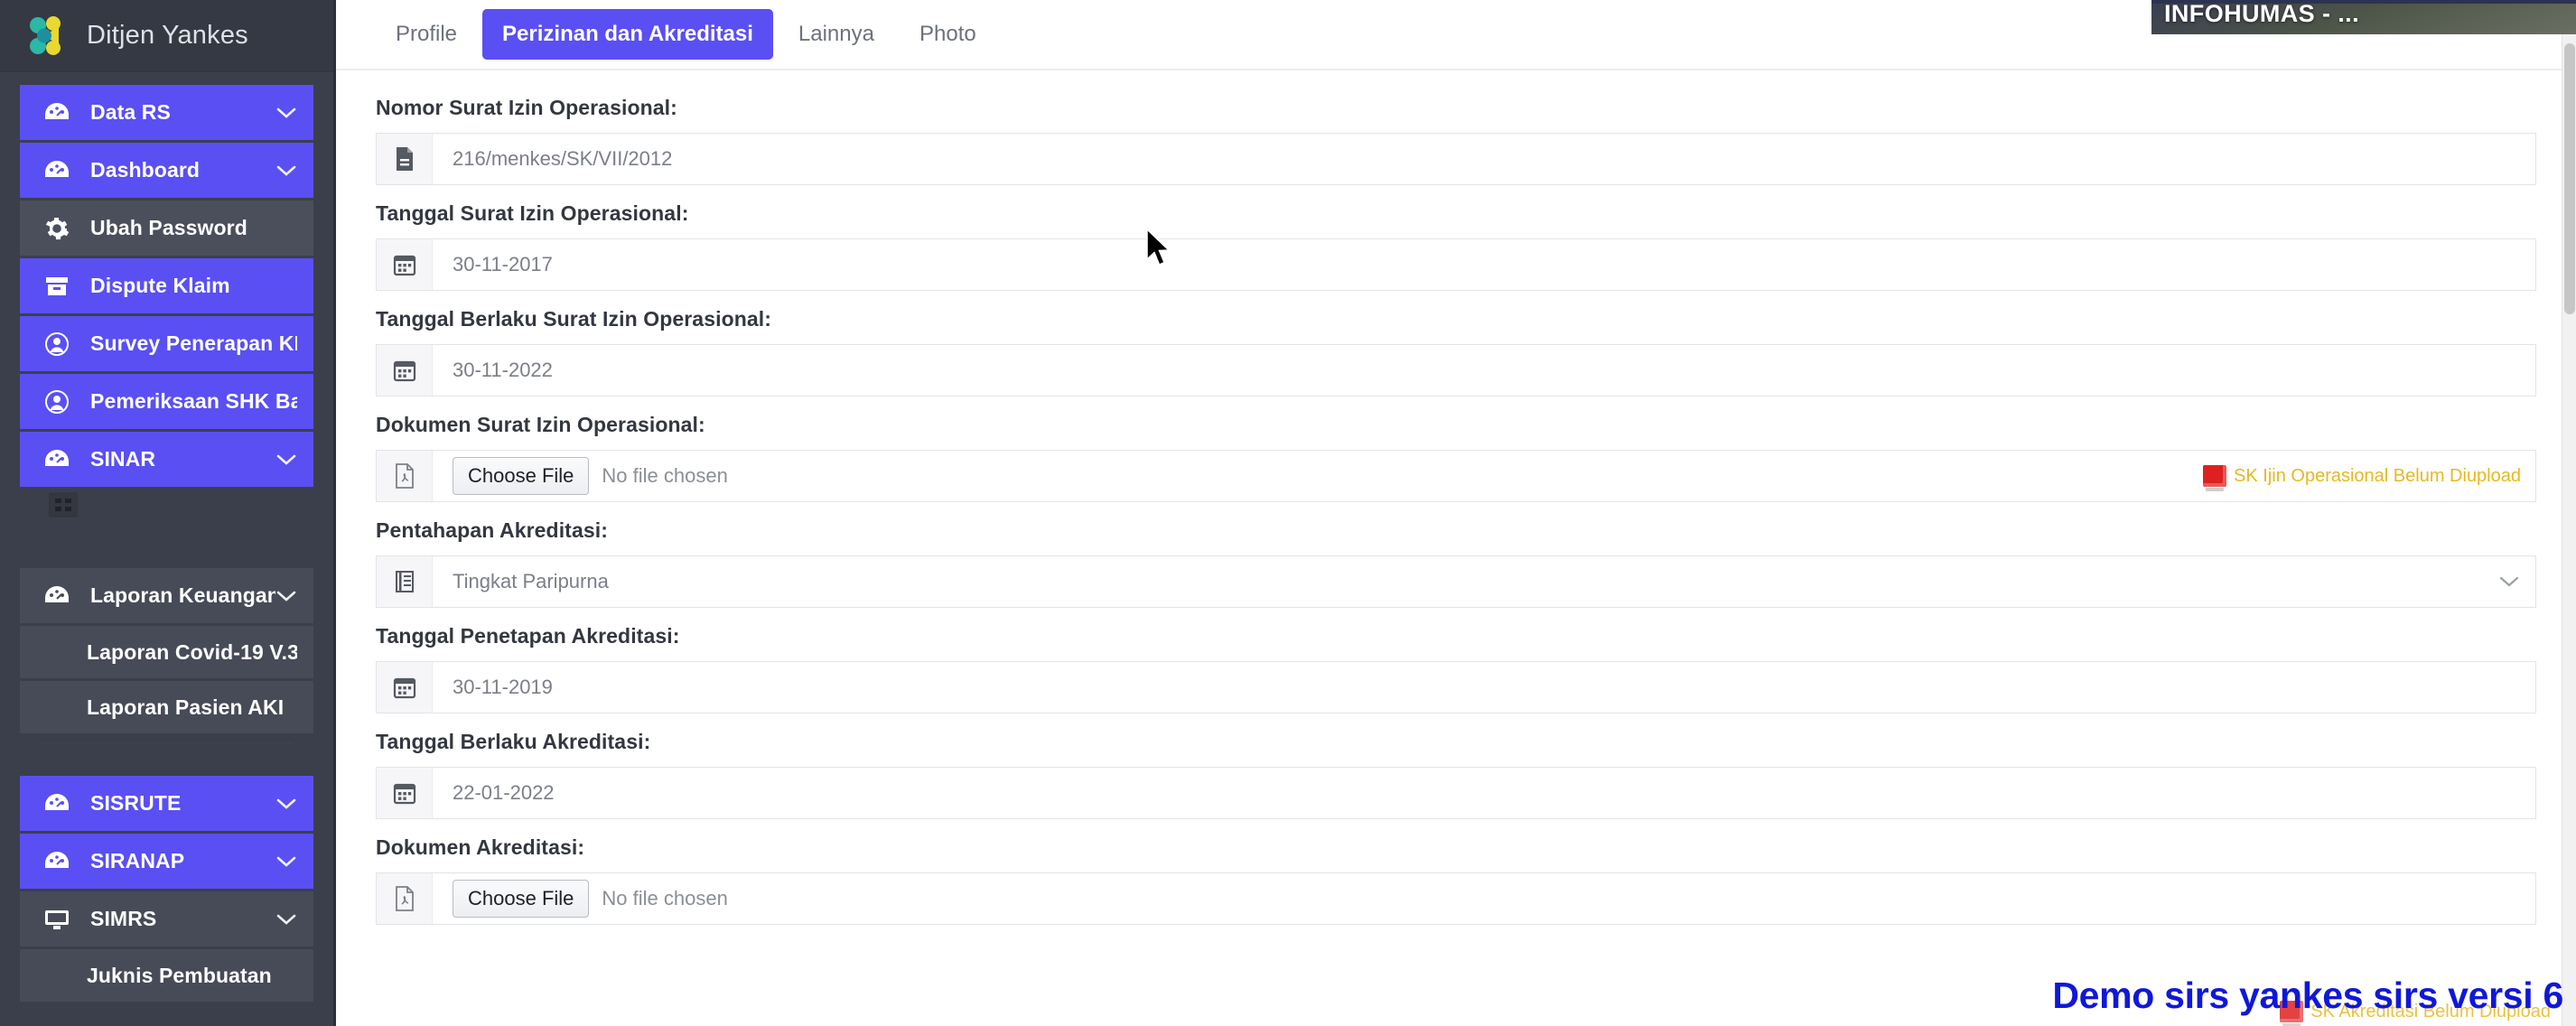  Describe the element at coordinates (160, 285) in the screenshot. I see `sidebar-item-label: Dispute Klaim` at that location.